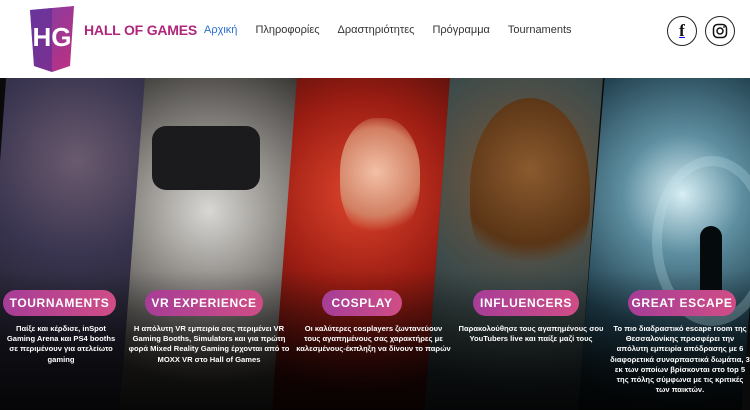 The height and width of the screenshot is (410, 750). I want to click on logo-letters: HG, so click(52, 37).